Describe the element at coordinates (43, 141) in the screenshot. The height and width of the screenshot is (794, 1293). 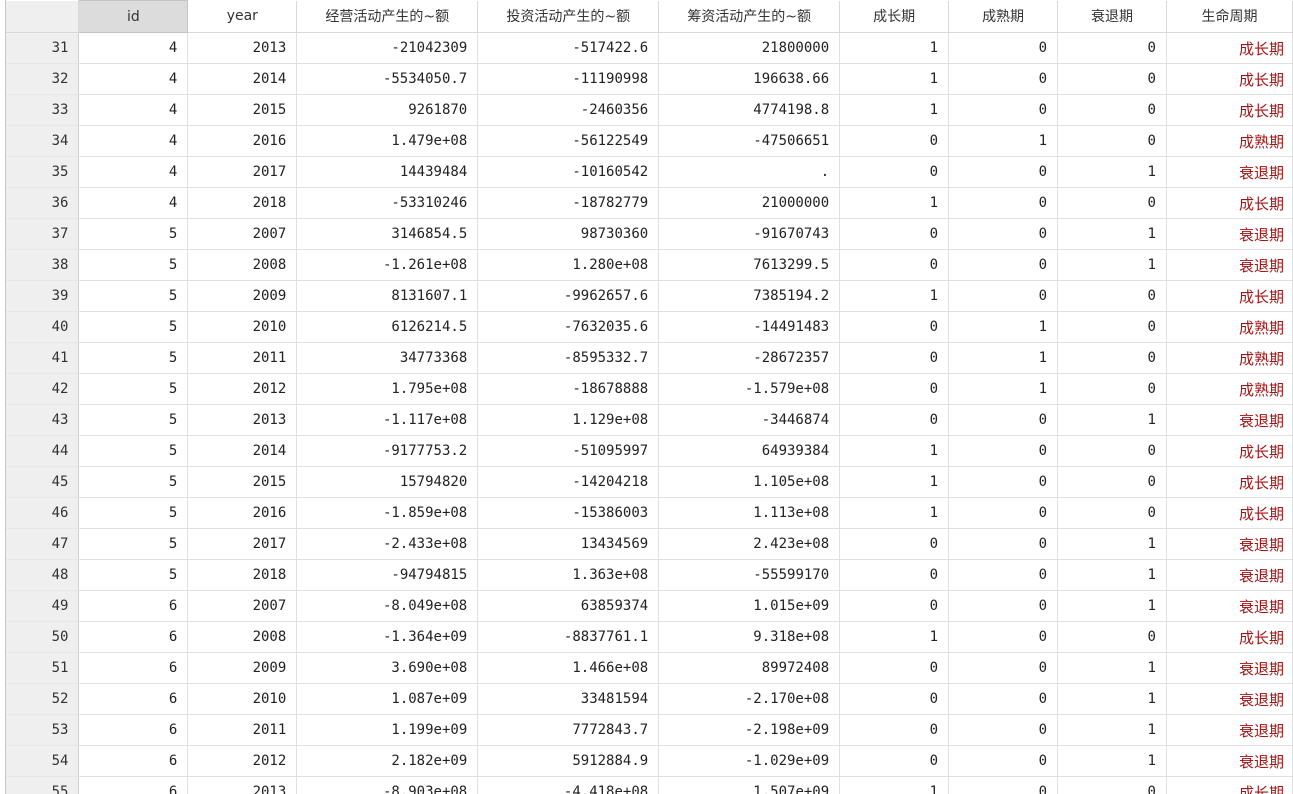
I see `row-number: 34` at that location.